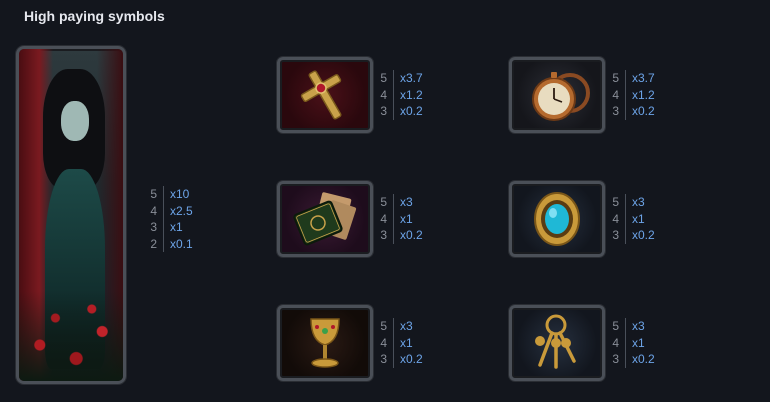 The height and width of the screenshot is (402, 770). I want to click on cross-icon, so click(325, 95).